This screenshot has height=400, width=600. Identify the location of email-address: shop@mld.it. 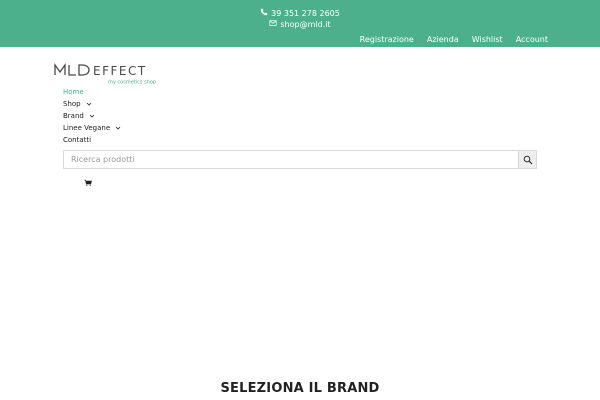
(305, 24).